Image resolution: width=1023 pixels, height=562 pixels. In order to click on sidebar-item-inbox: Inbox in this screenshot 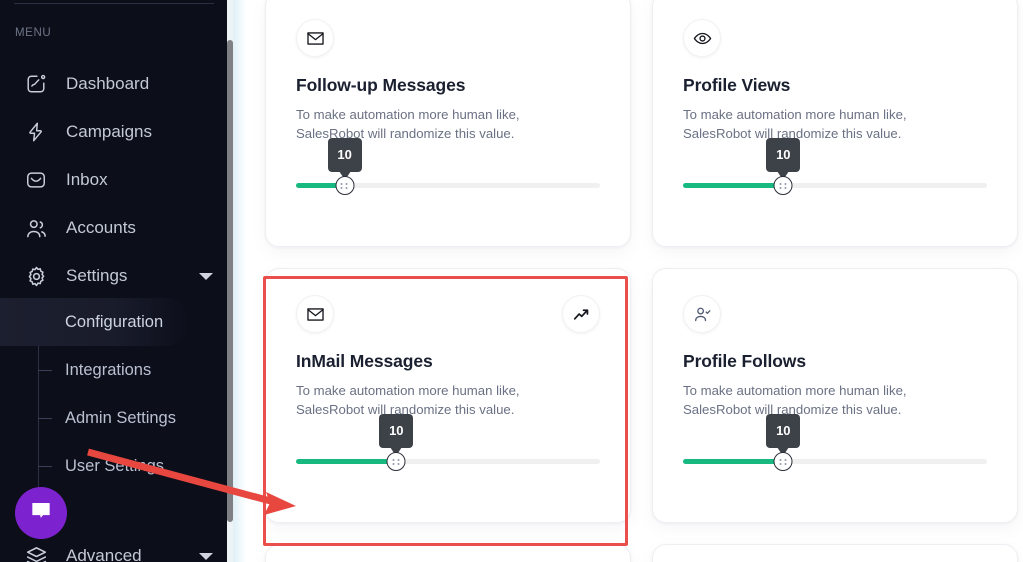, I will do `click(113, 180)`.